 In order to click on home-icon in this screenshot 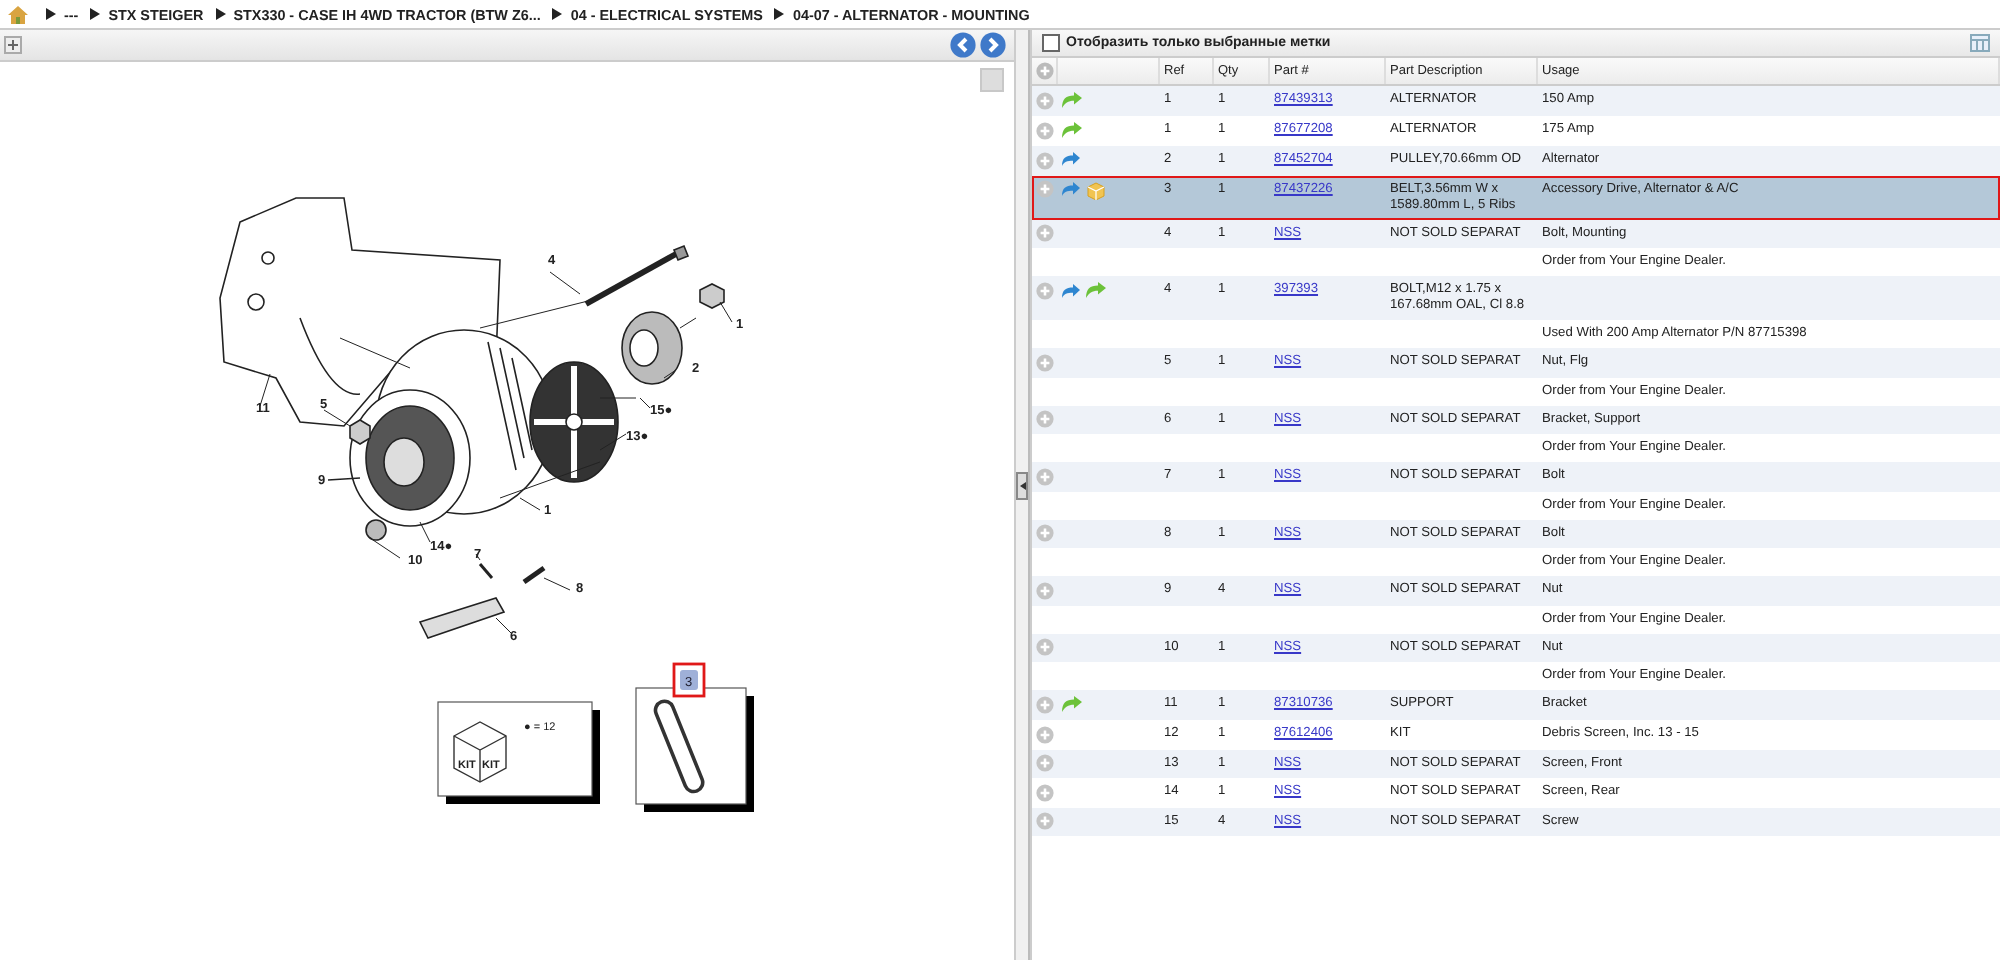, I will do `click(18, 14)`.